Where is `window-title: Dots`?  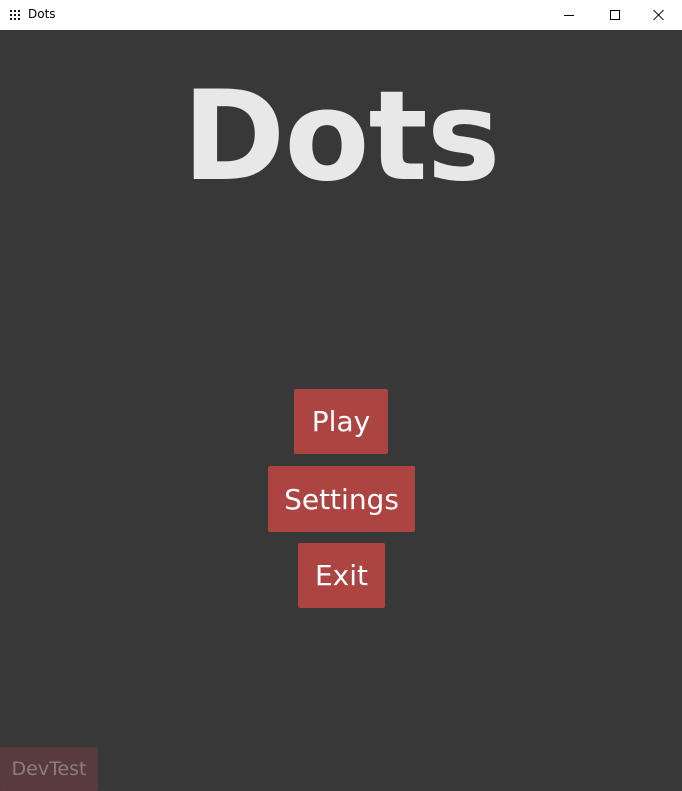 window-title: Dots is located at coordinates (42, 14).